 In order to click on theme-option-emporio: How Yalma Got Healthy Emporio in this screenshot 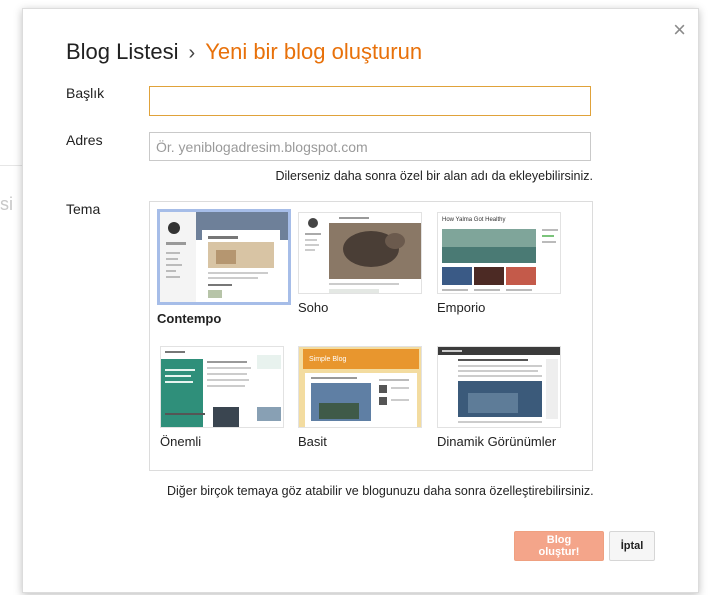, I will do `click(501, 263)`.